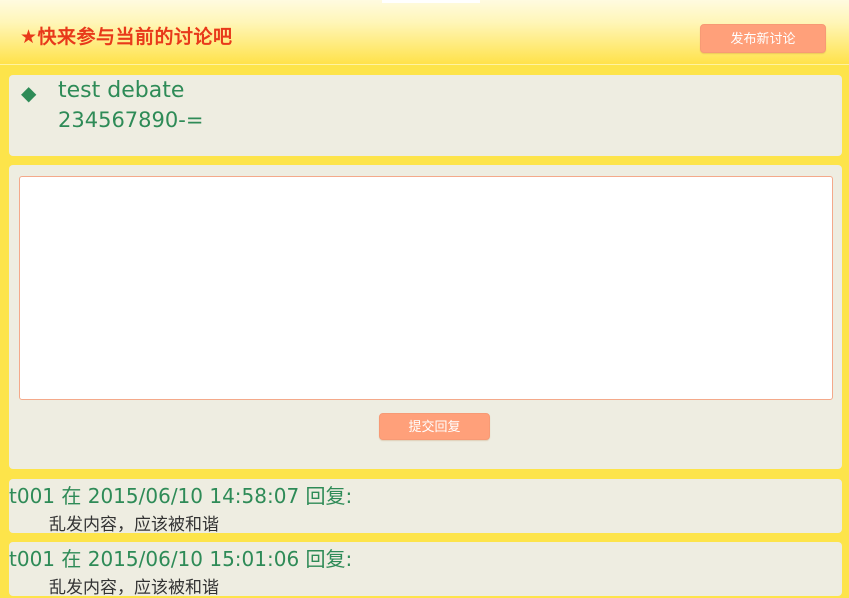  I want to click on page-title: ★快来参与当前的讨论吧, so click(126, 37).